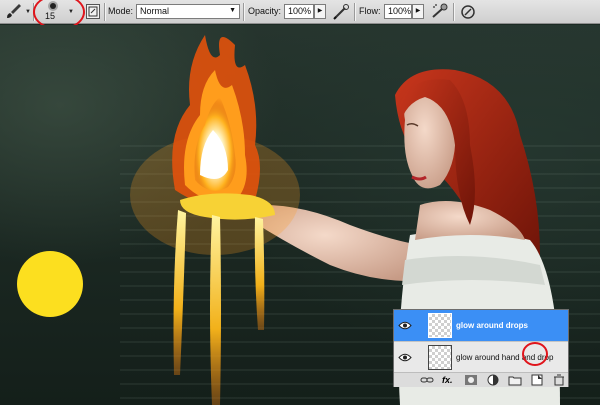 The image size is (600, 405). I want to click on yellow-circle-annotation, so click(50, 284).